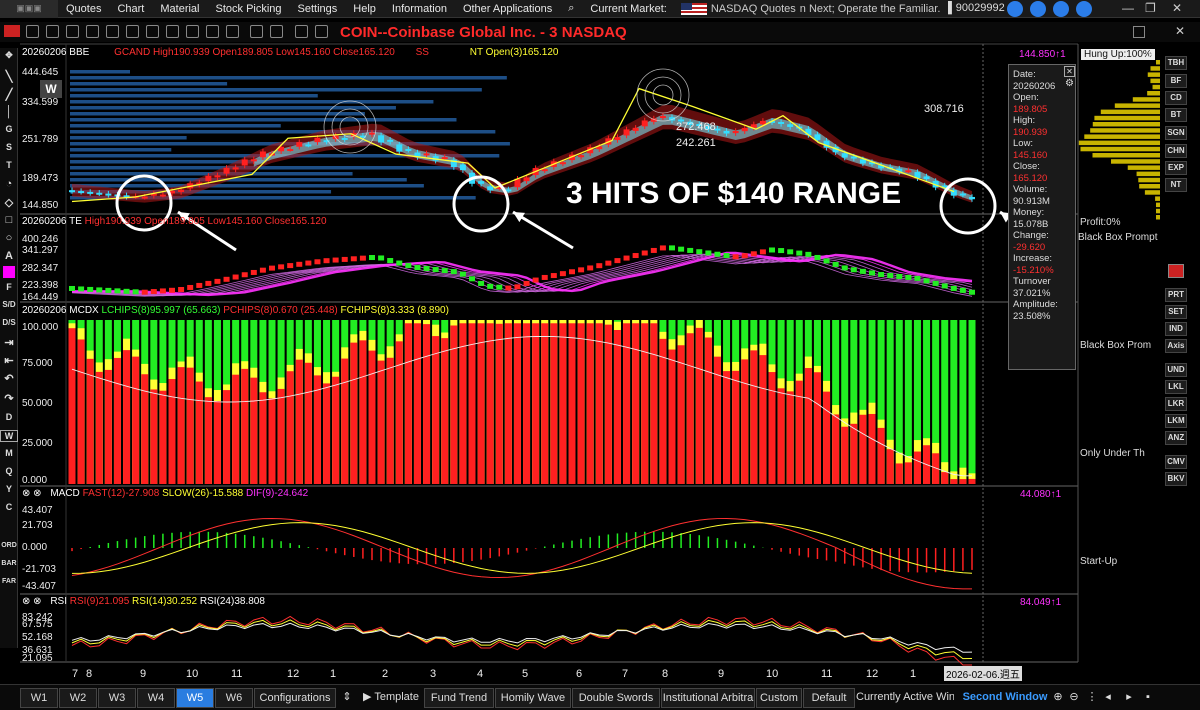 This screenshot has width=1200, height=710. I want to click on tab-fund-trend: Fund Trend, so click(459, 698).